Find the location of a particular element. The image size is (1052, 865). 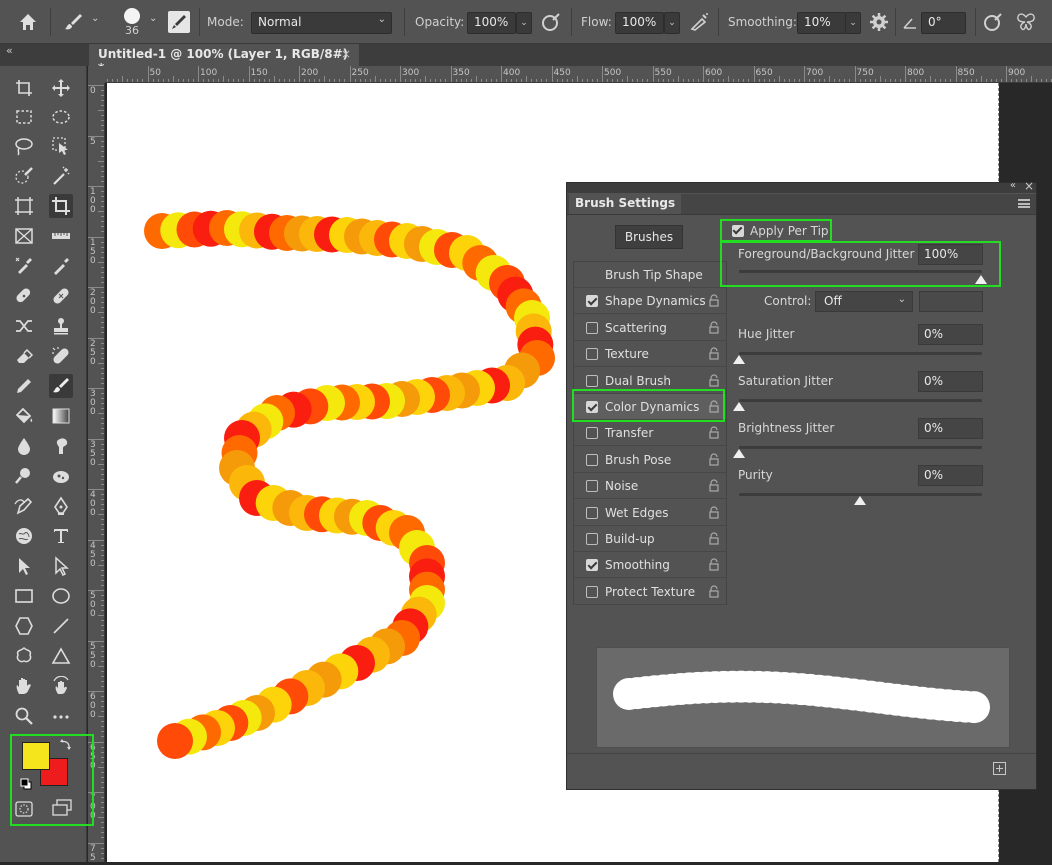

hue-jitter-slider-thumb is located at coordinates (739, 359).